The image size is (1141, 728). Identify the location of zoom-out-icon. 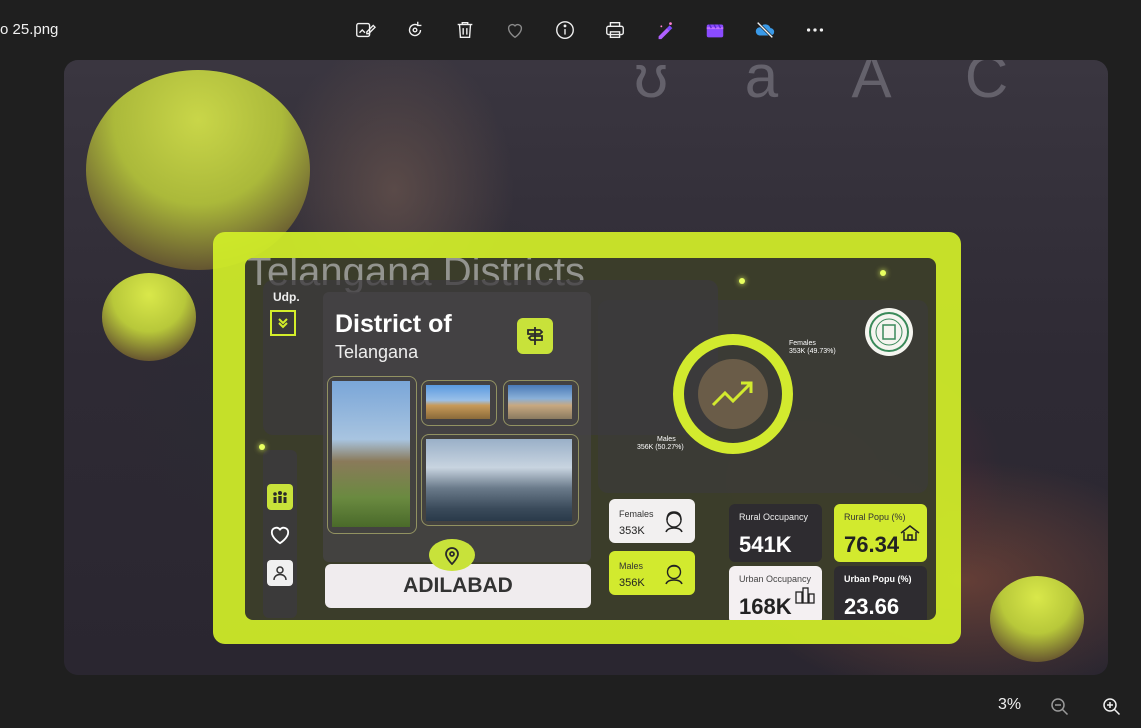
(1060, 707).